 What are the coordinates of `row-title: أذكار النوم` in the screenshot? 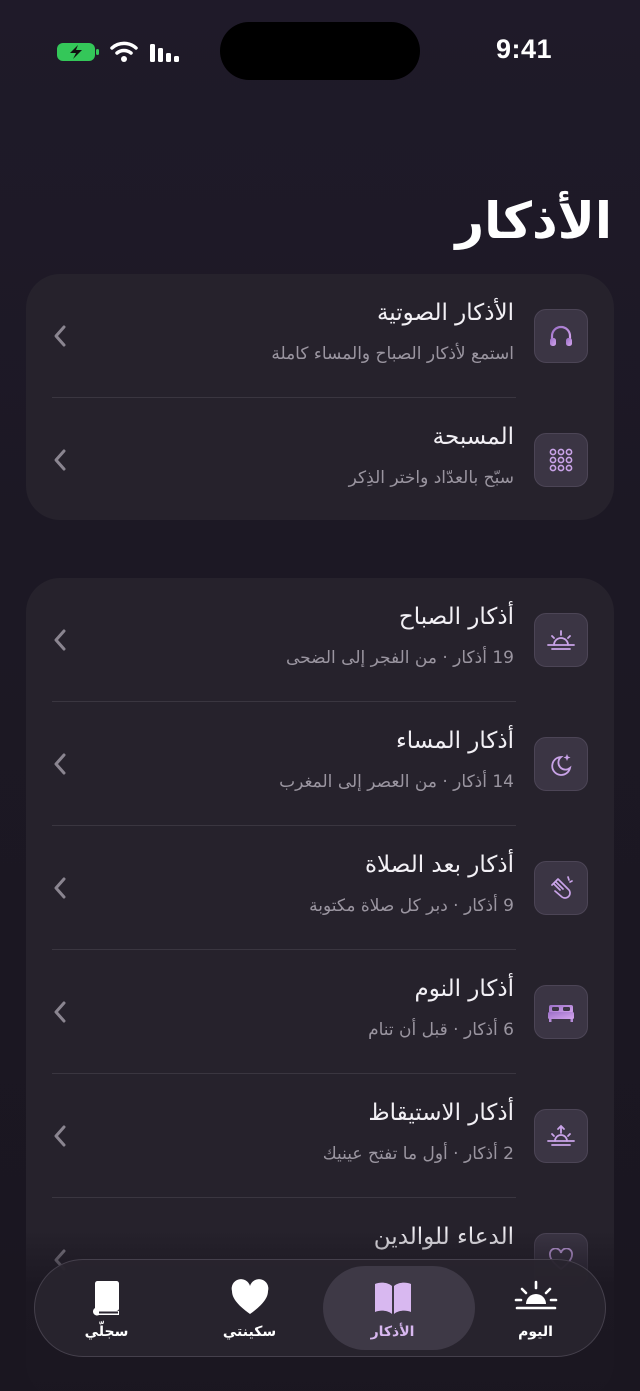 It's located at (464, 989).